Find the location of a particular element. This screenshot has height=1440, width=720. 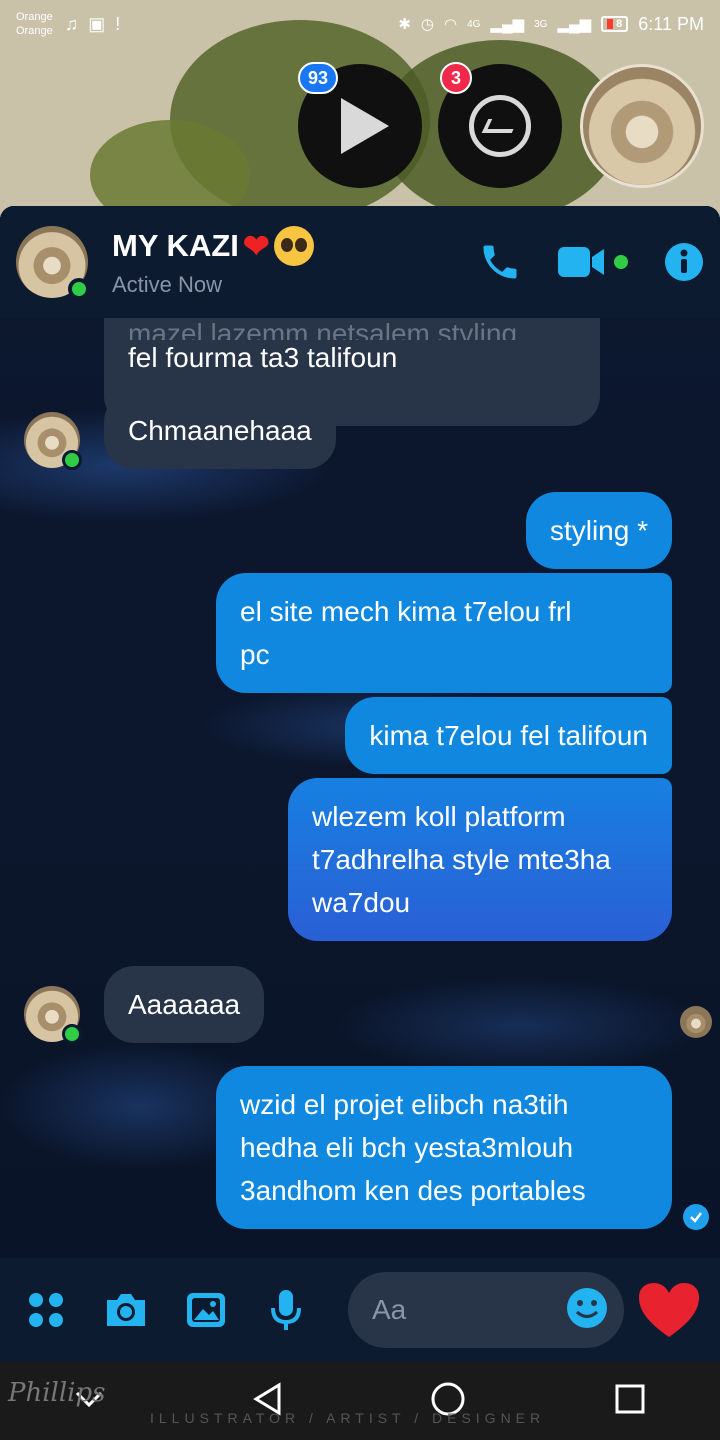

message-text-line-2: t7adhrelha style mte3ha is located at coordinates (461, 859).